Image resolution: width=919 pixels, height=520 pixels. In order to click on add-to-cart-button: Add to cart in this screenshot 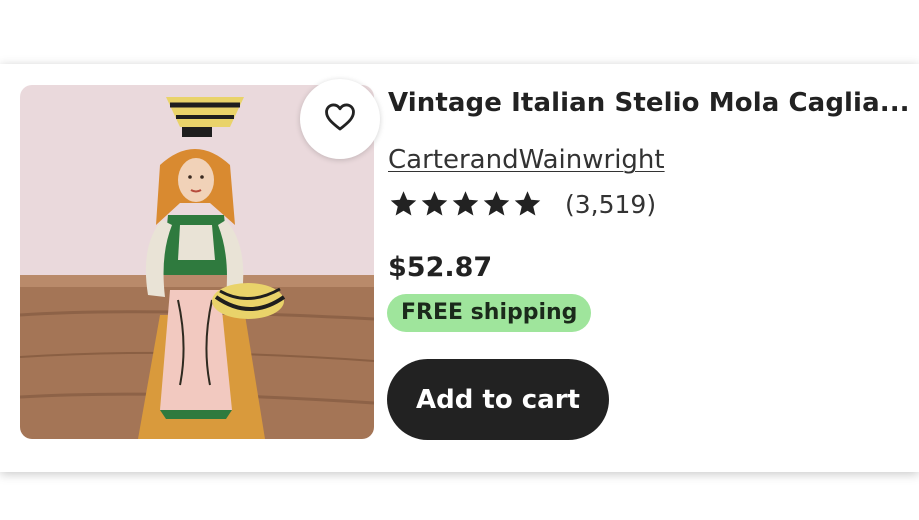, I will do `click(498, 399)`.